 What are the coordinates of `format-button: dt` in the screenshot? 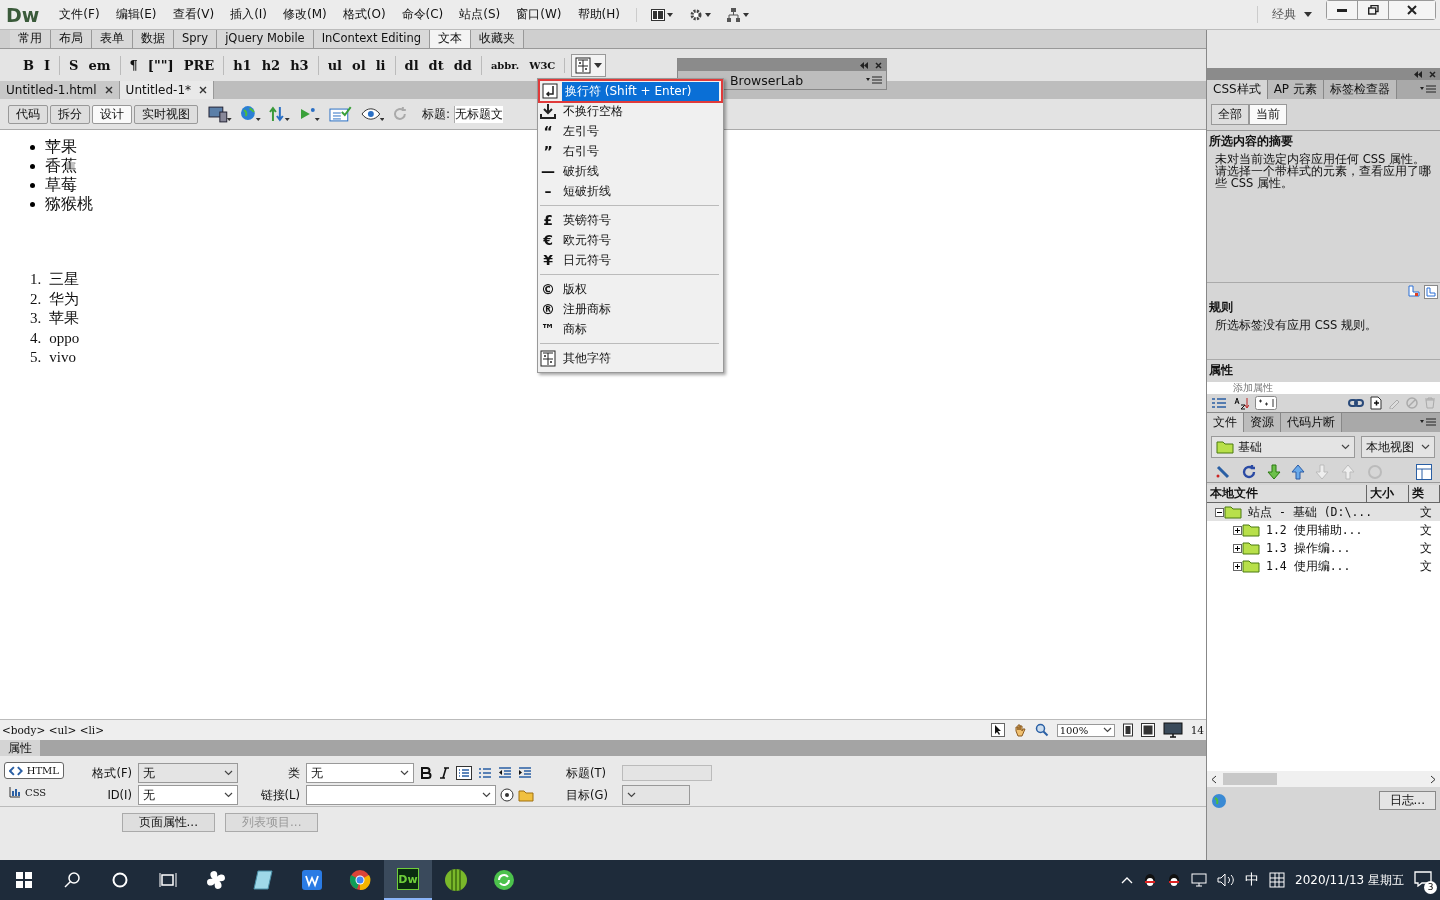 It's located at (436, 65).